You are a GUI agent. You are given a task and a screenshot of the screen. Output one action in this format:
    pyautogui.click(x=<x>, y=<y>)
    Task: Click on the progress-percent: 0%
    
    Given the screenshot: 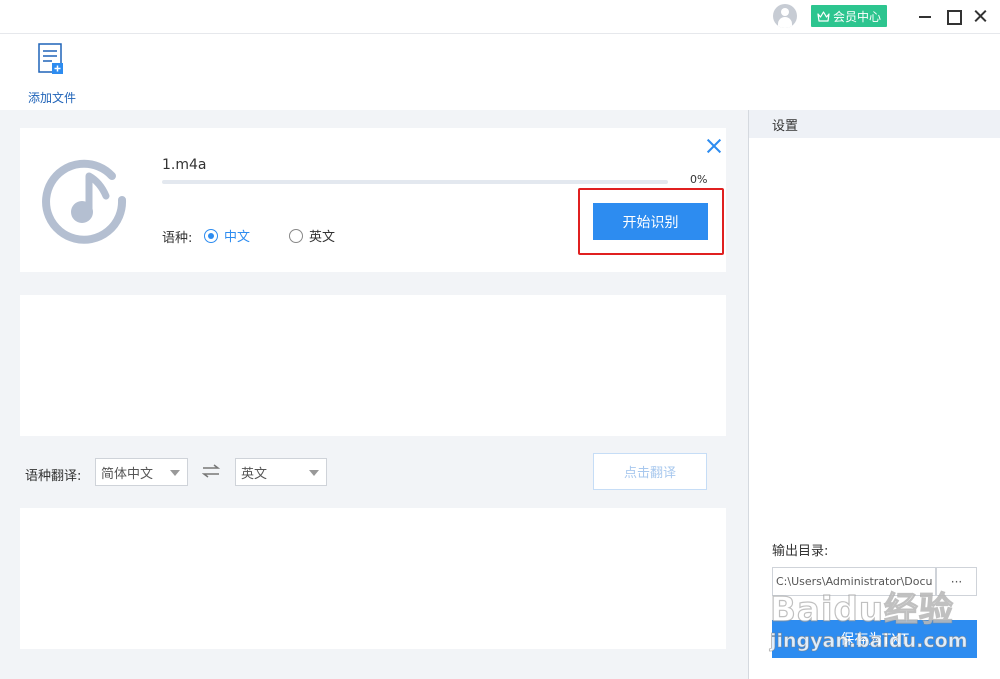 What is the action you would take?
    pyautogui.click(x=699, y=179)
    